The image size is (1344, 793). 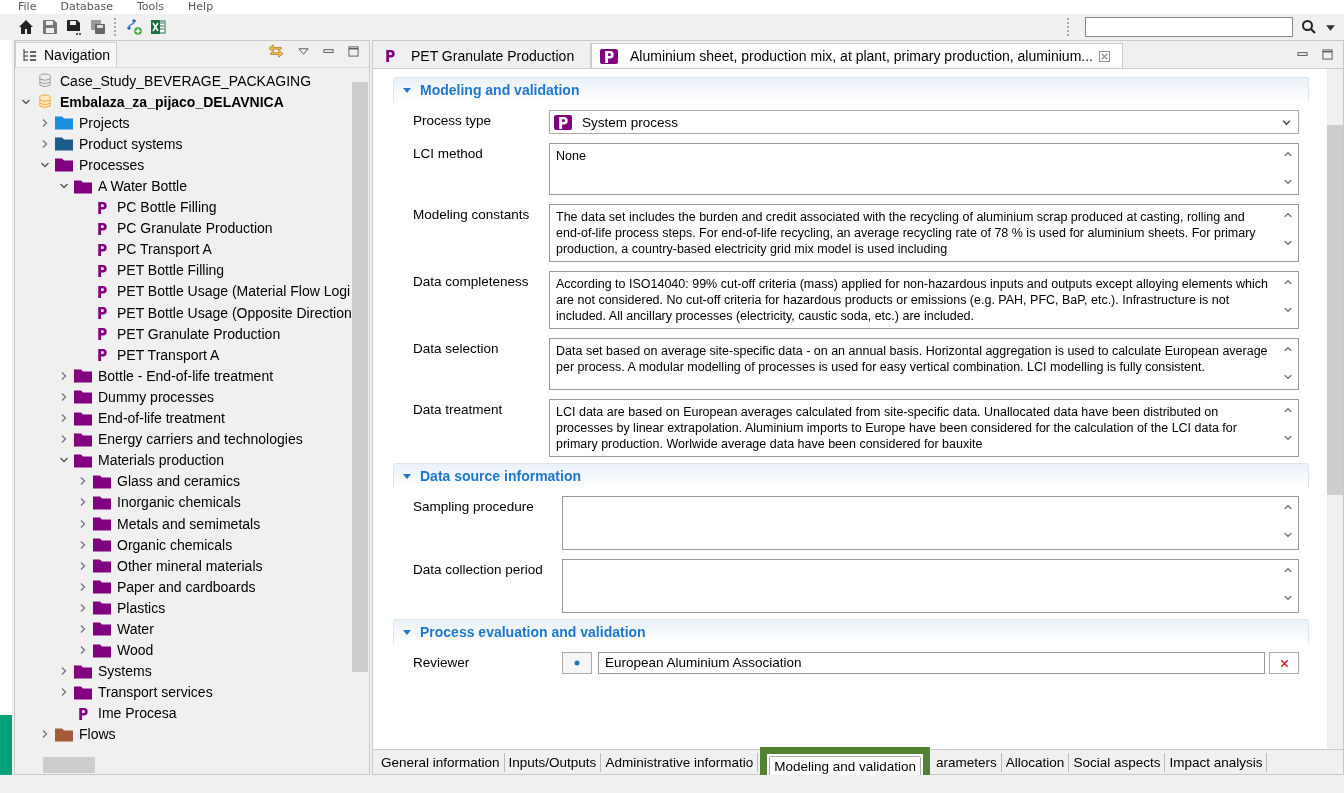 I want to click on menu-item: Tools, so click(x=150, y=7).